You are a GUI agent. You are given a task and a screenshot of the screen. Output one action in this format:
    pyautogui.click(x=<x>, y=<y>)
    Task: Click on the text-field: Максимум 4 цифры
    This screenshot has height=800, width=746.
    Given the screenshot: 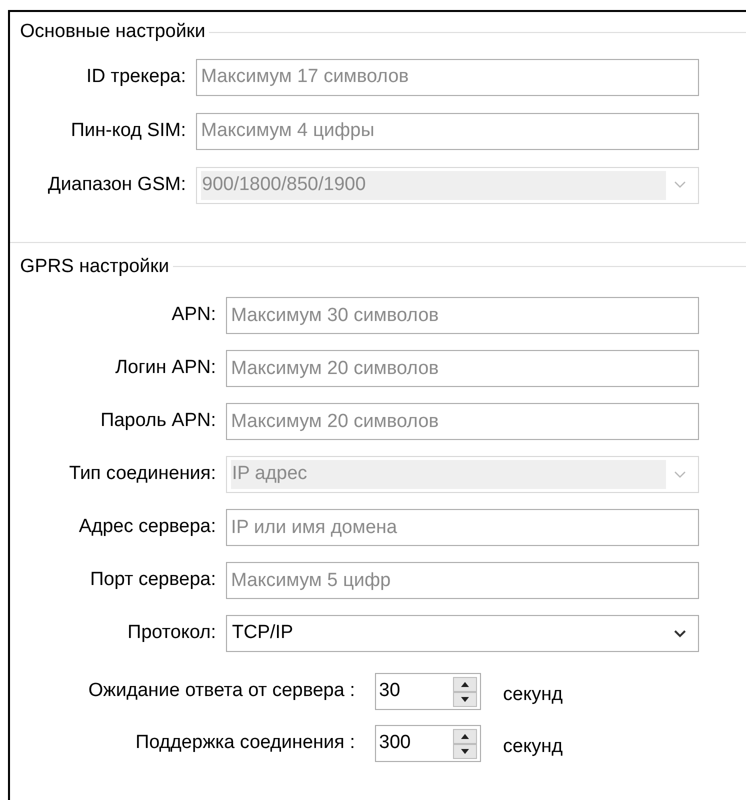 What is the action you would take?
    pyautogui.click(x=447, y=131)
    